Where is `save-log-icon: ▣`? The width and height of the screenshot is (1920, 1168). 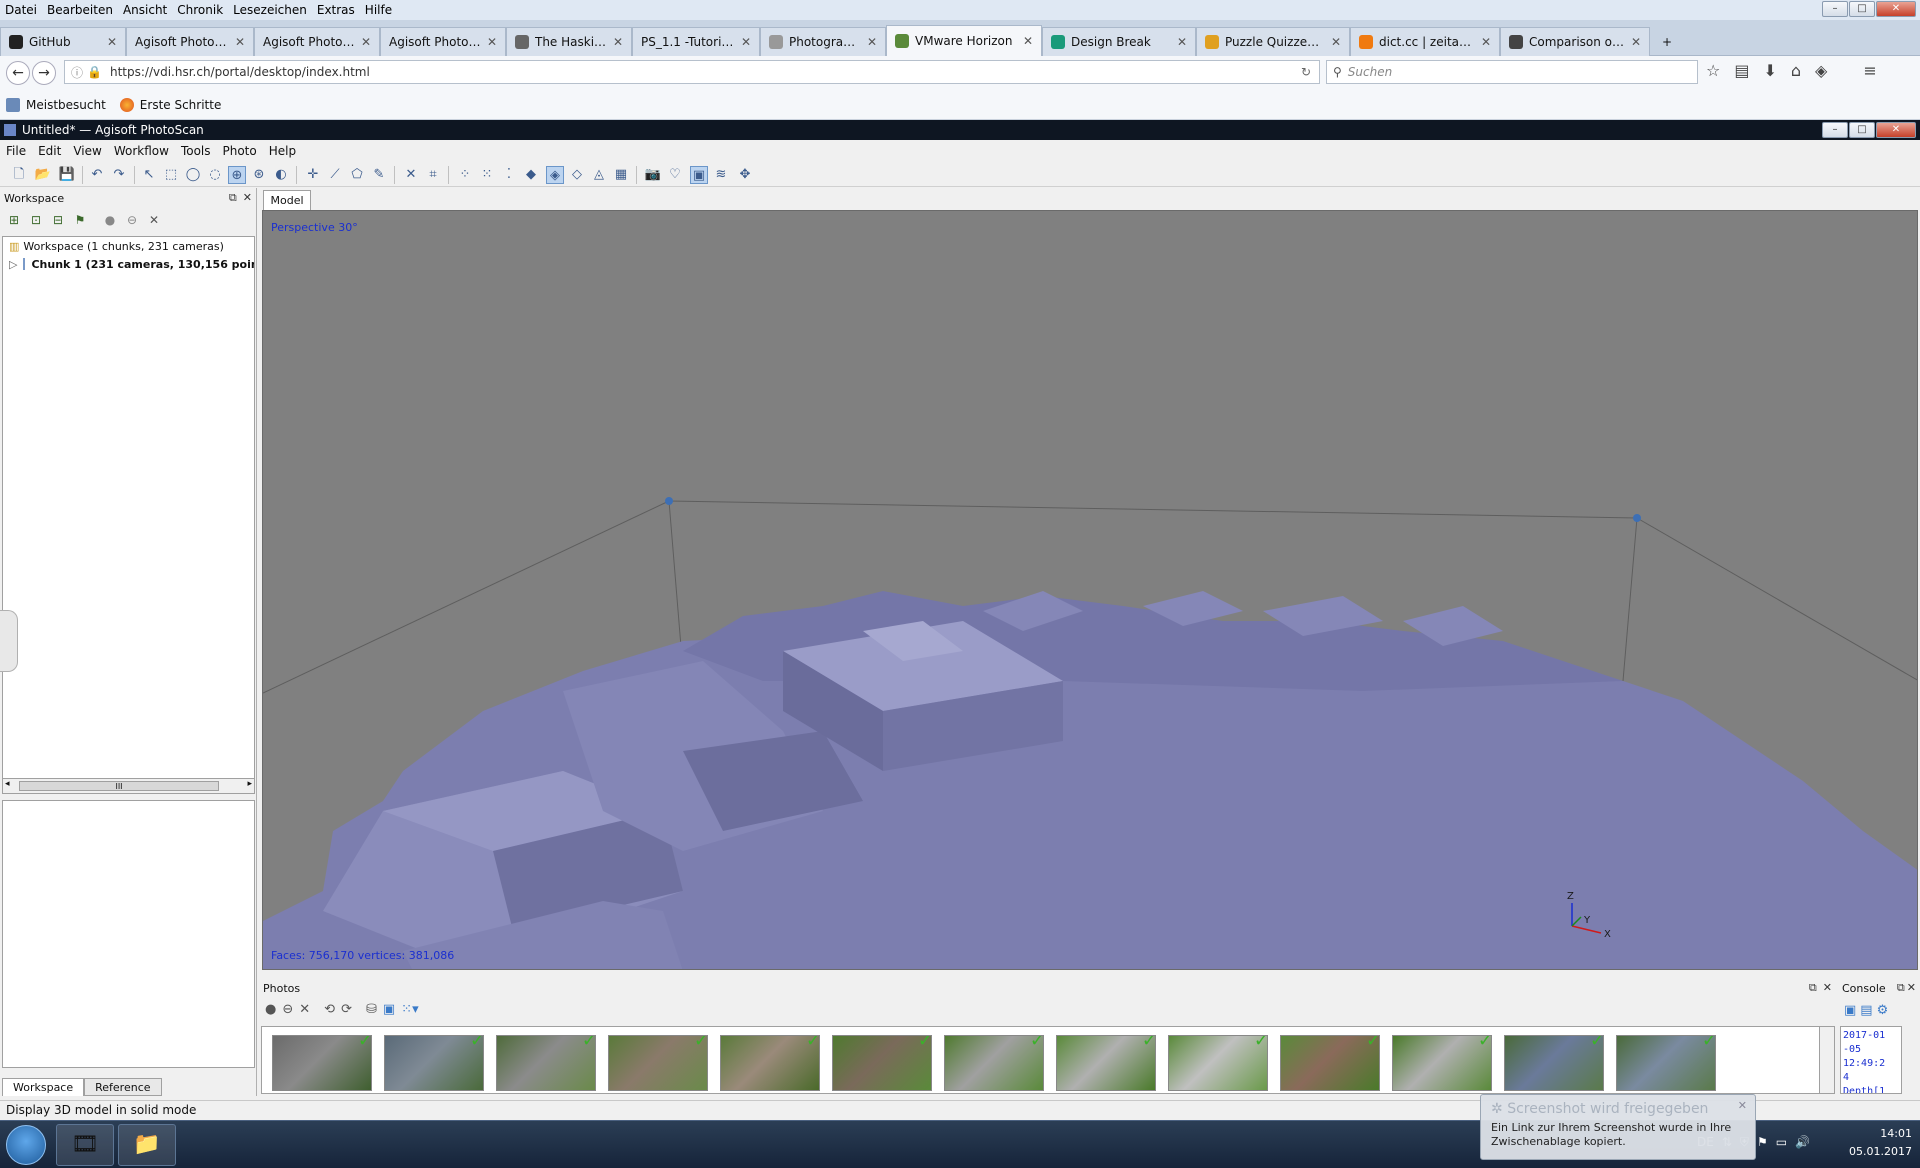 save-log-icon: ▣ is located at coordinates (1850, 1010).